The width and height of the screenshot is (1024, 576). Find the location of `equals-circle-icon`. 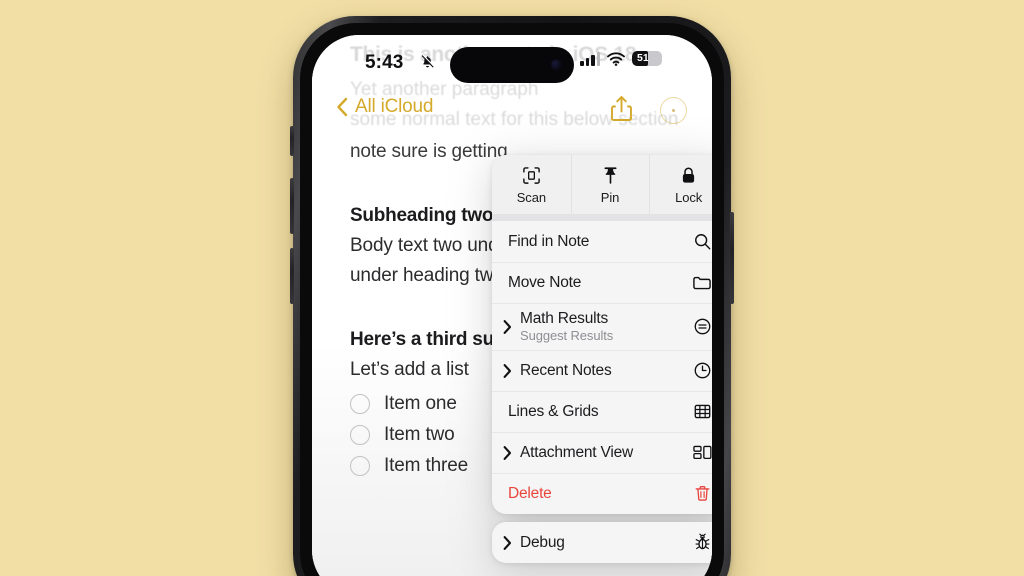

equals-circle-icon is located at coordinates (701, 326).